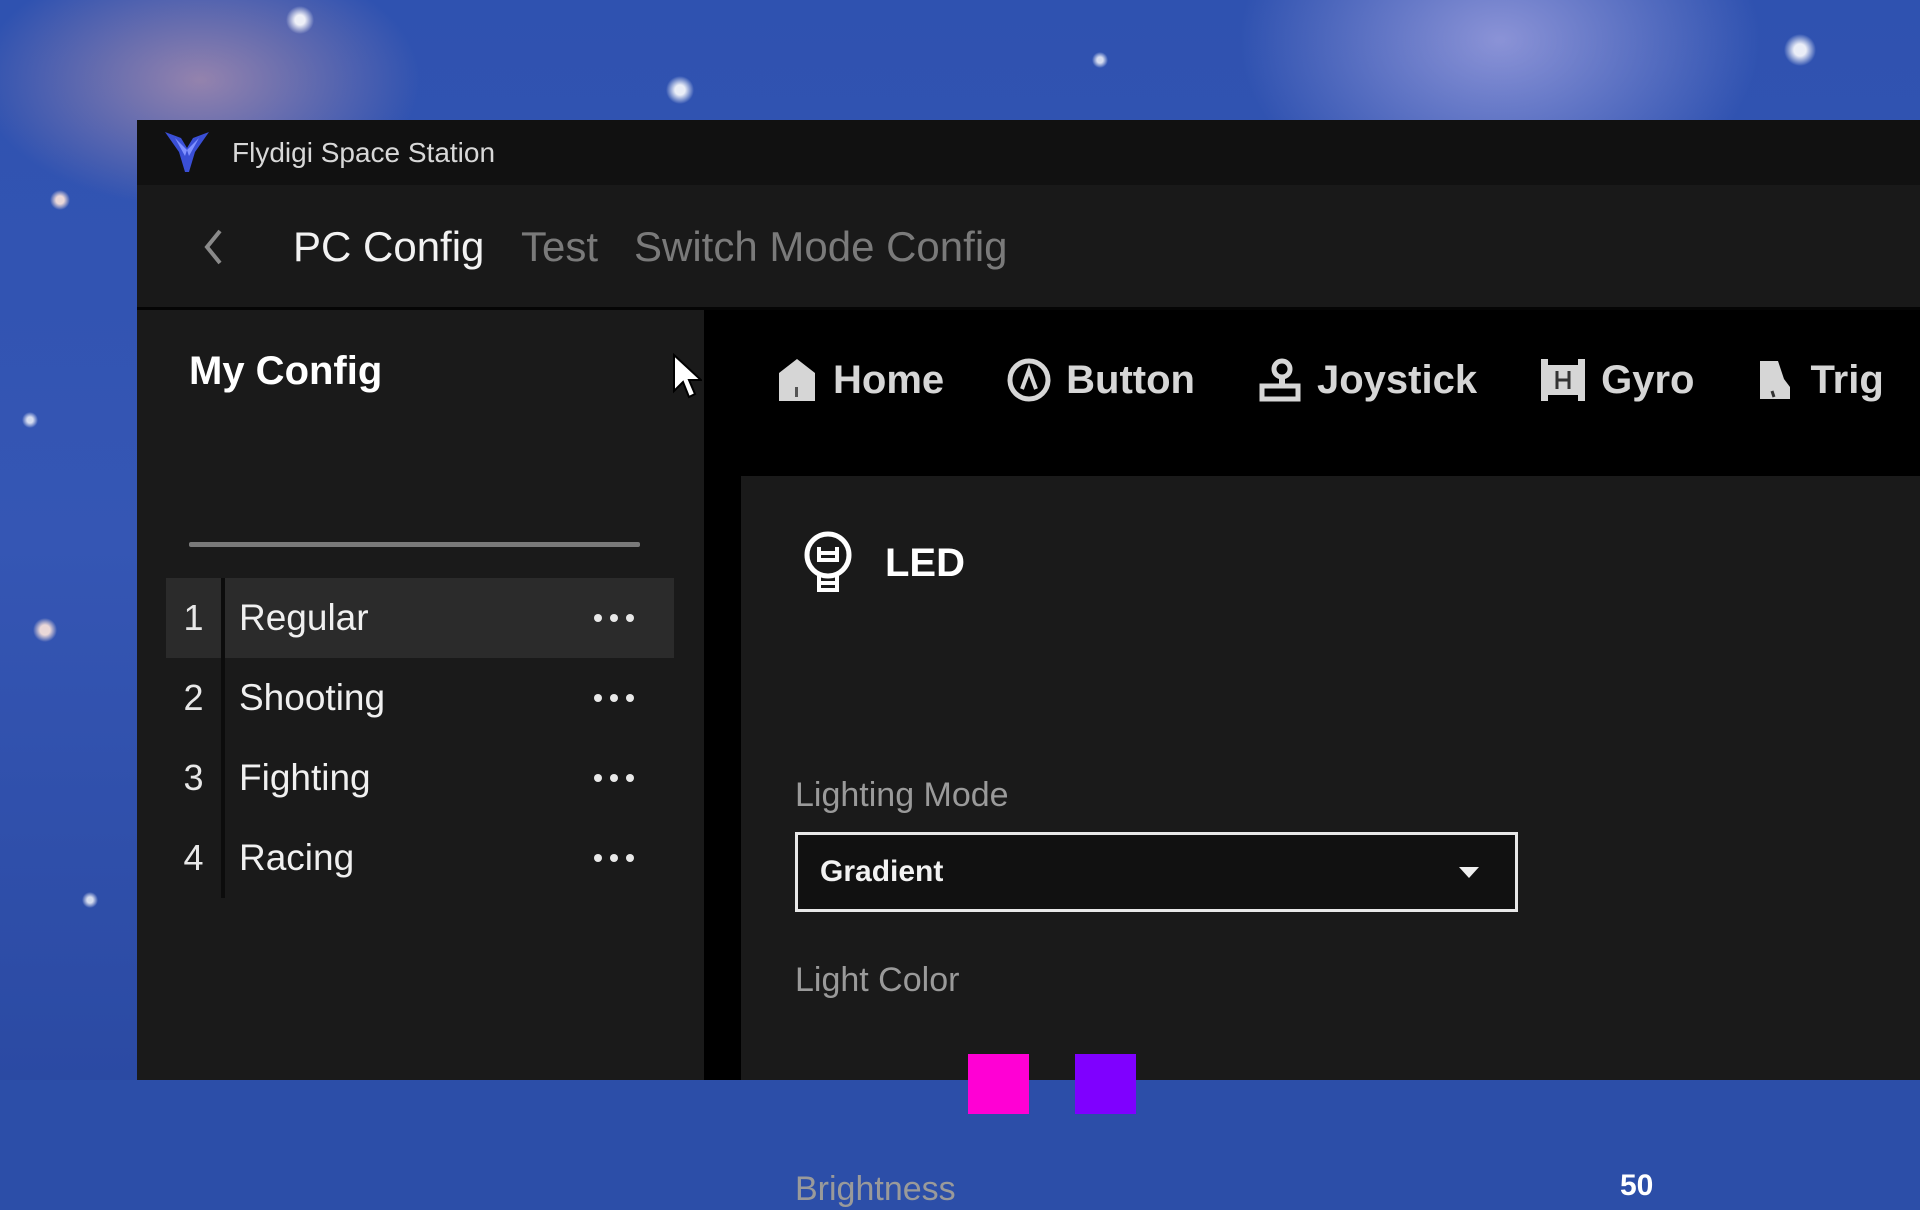 This screenshot has height=1210, width=1920. Describe the element at coordinates (687, 376) in the screenshot. I see `mouse-cursor-icon` at that location.